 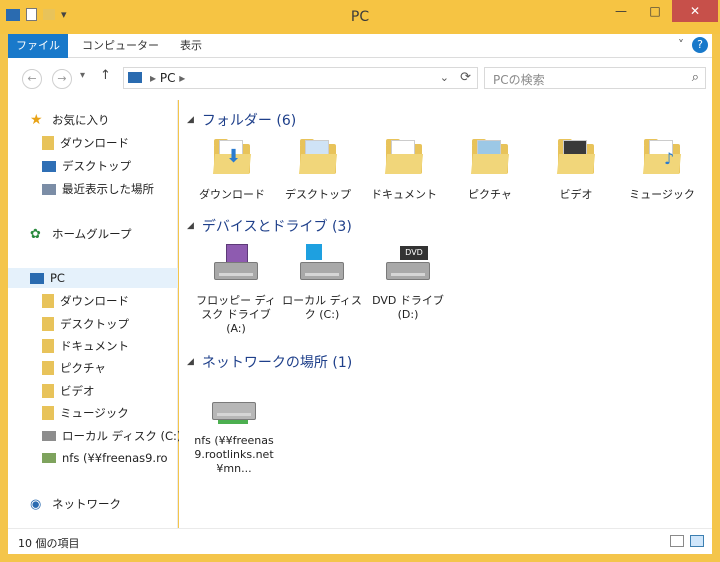 I want to click on search-input: PCの検索 ⌕, so click(x=595, y=78).